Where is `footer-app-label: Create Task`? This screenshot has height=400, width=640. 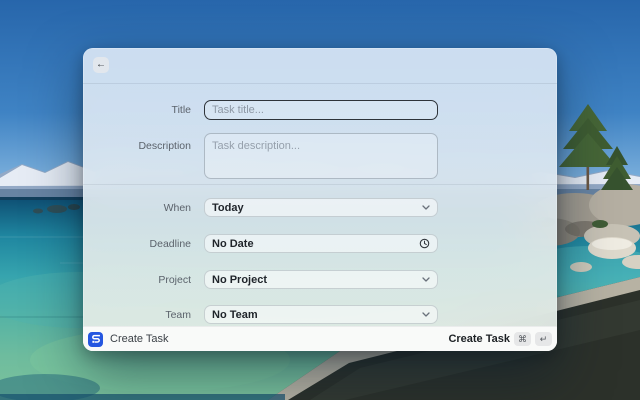
footer-app-label: Create Task is located at coordinates (139, 339).